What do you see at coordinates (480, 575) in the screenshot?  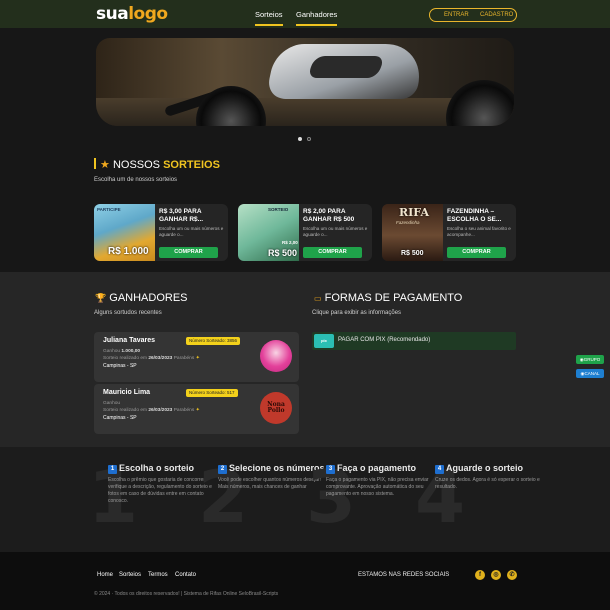 I see `facebook-icon: f` at bounding box center [480, 575].